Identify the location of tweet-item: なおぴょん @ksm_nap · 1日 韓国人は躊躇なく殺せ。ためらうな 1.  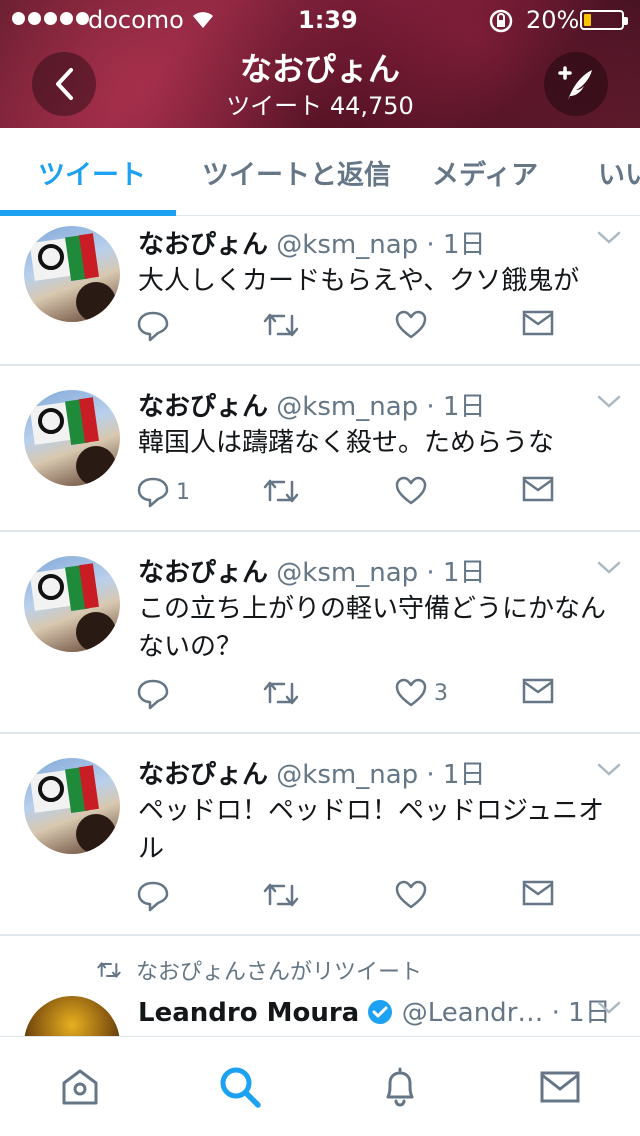
(320, 449).